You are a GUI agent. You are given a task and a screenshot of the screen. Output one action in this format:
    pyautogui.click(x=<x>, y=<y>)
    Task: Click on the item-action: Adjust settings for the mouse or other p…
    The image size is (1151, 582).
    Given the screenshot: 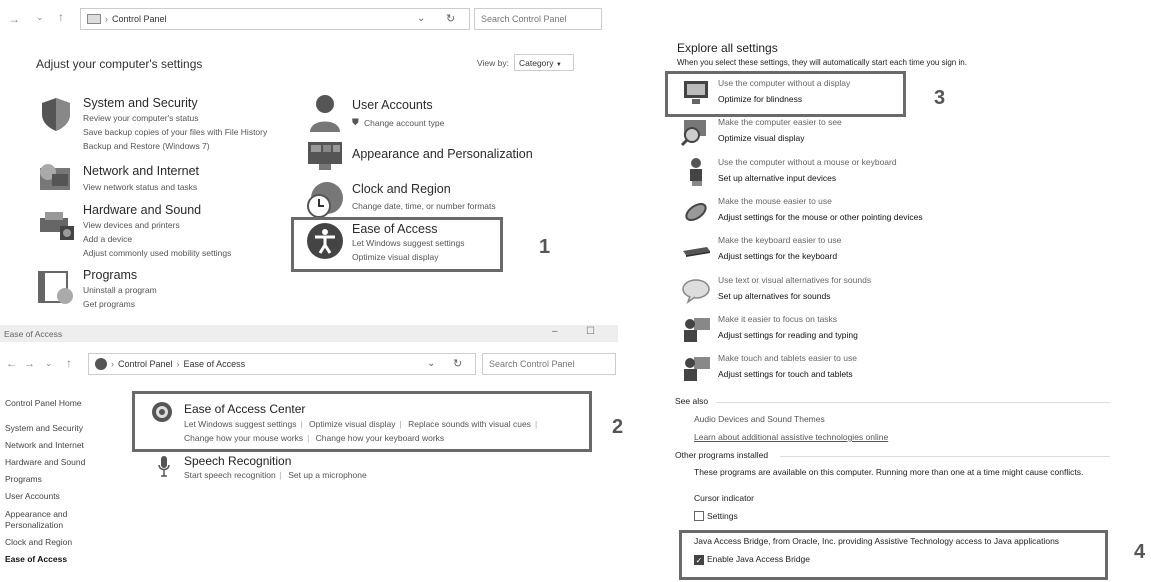 What is the action you would take?
    pyautogui.click(x=820, y=217)
    